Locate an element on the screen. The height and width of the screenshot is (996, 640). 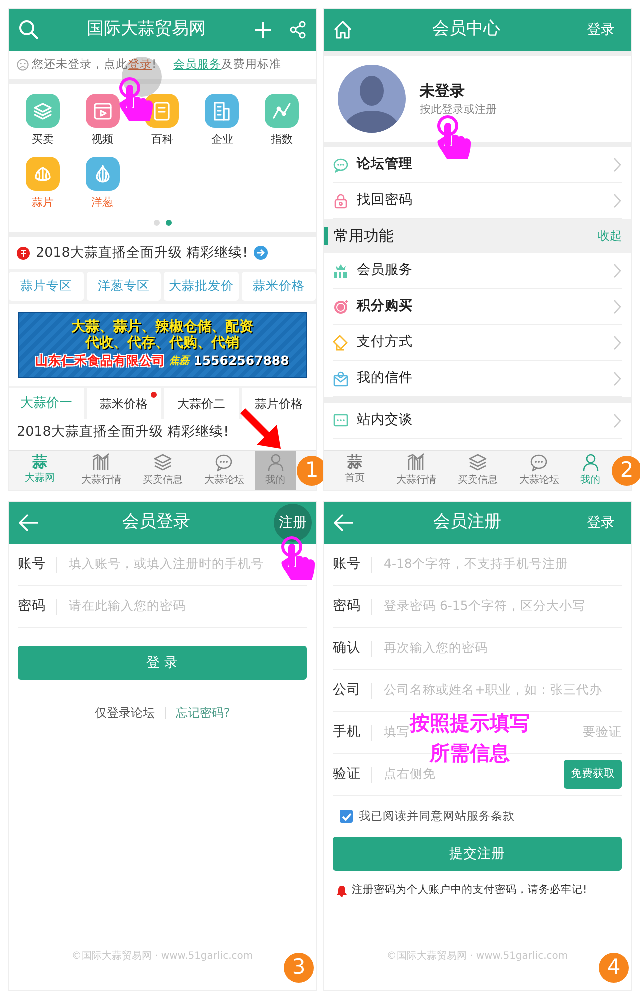
search-icon is located at coordinates (29, 30).